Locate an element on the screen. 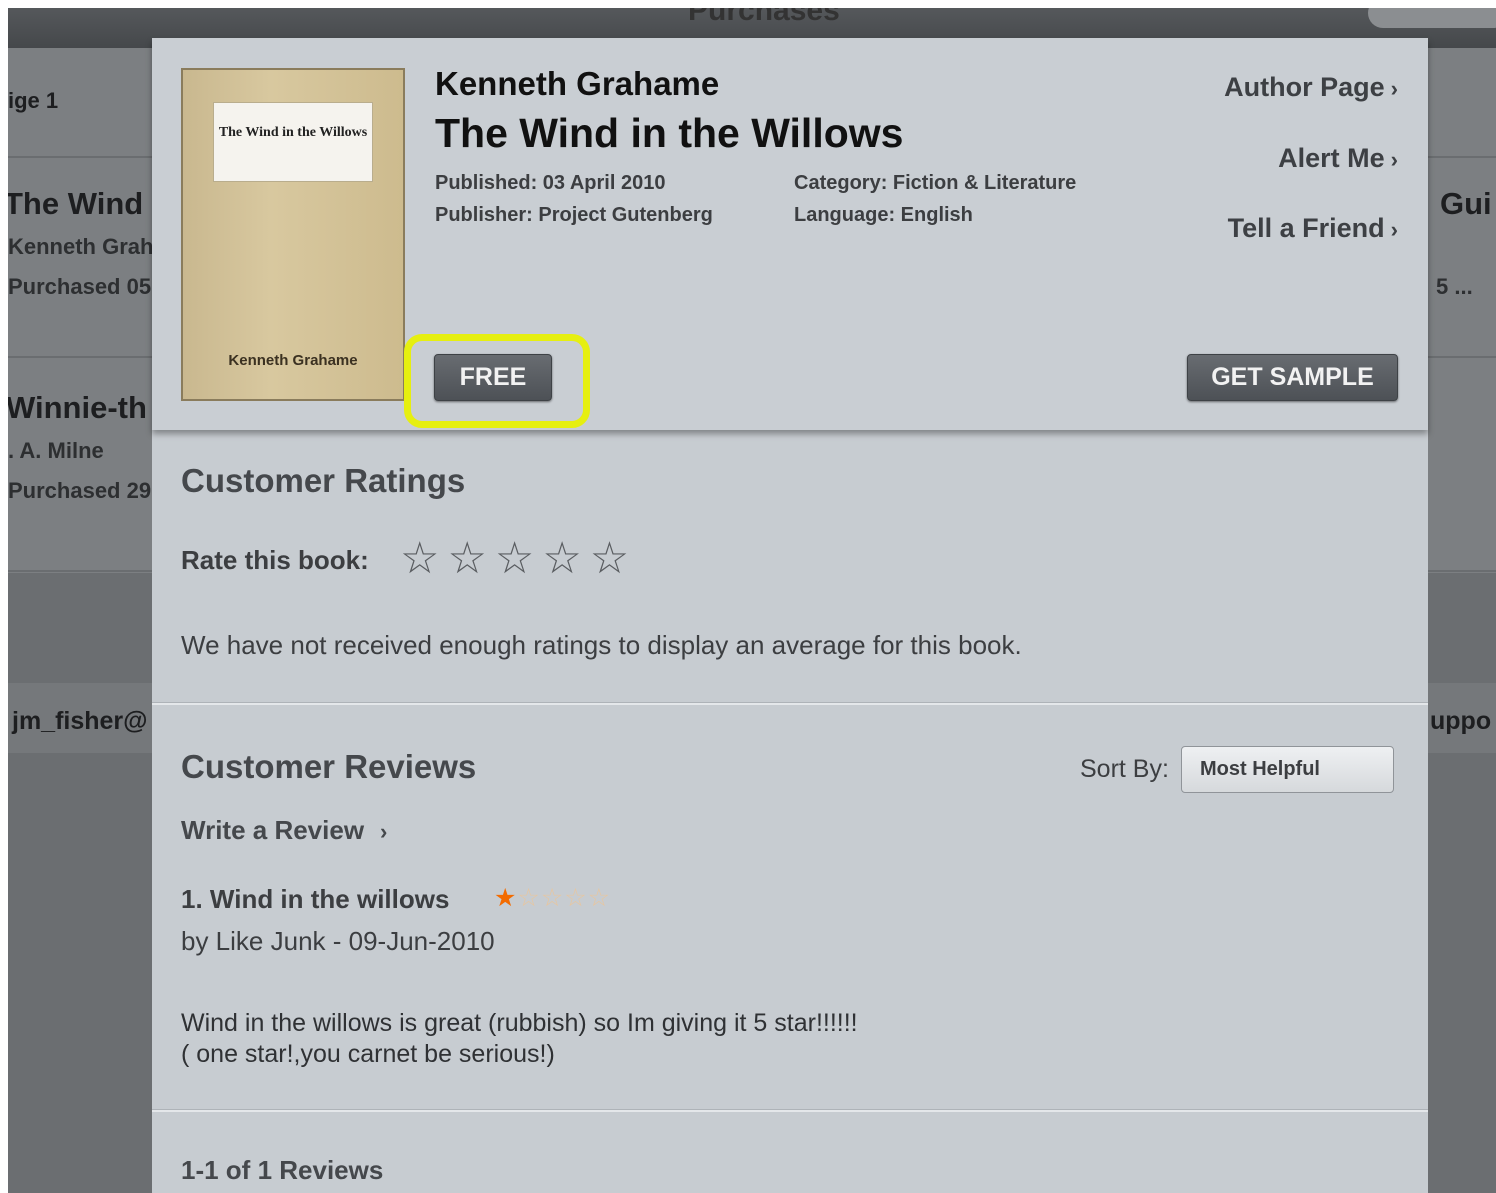 The height and width of the screenshot is (1193, 1496). alert-me-link: Alert Me › is located at coordinates (1338, 158).